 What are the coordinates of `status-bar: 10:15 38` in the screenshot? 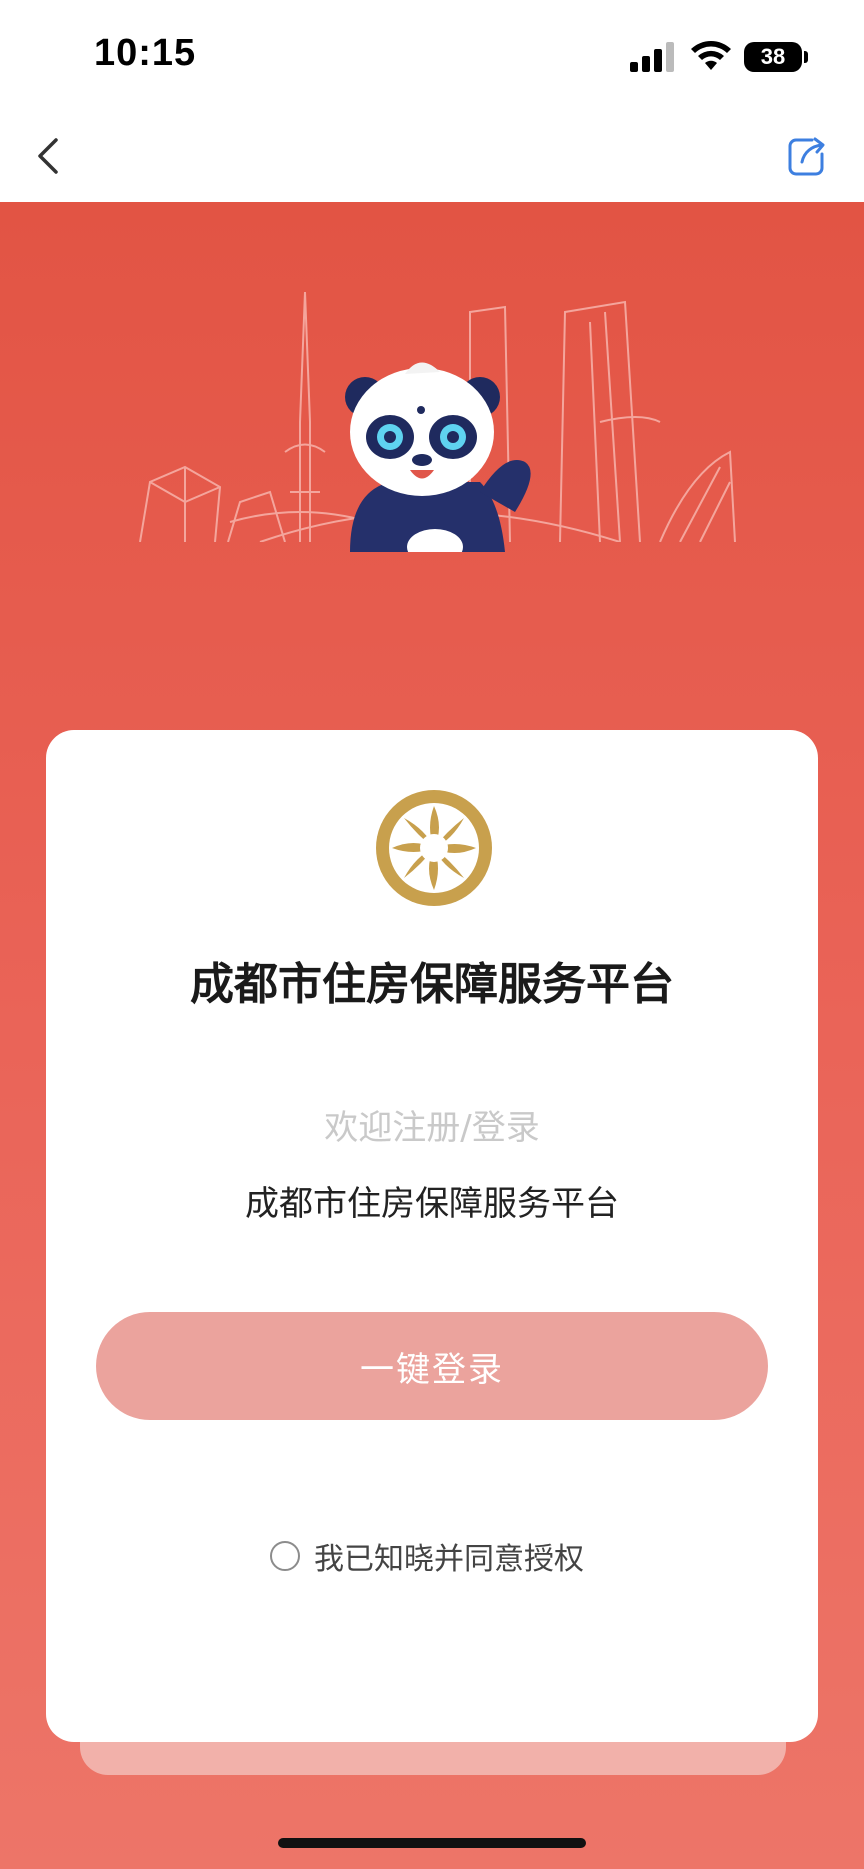 It's located at (432, 55).